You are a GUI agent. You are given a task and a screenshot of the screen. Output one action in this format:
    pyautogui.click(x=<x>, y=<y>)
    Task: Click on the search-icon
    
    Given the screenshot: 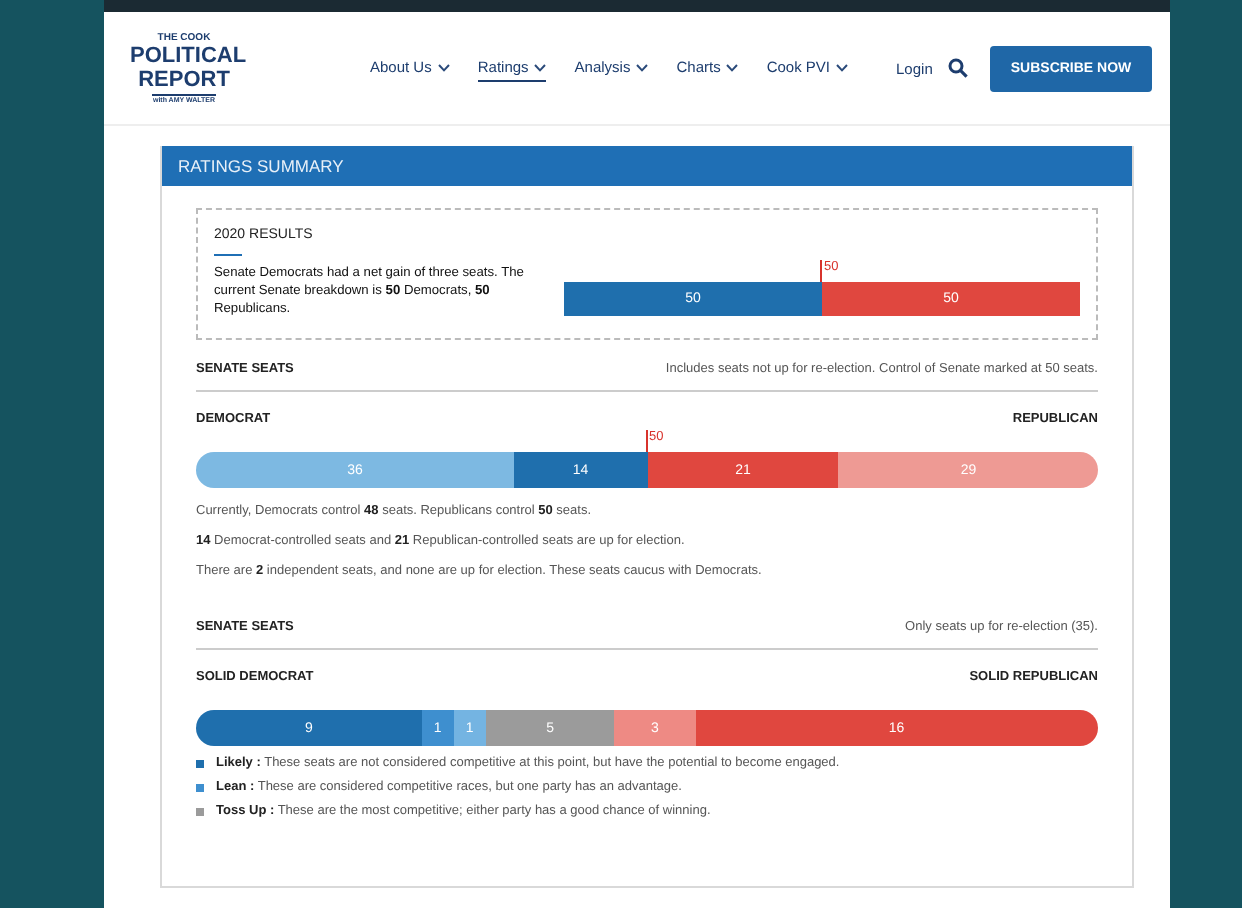 What is the action you would take?
    pyautogui.click(x=958, y=68)
    